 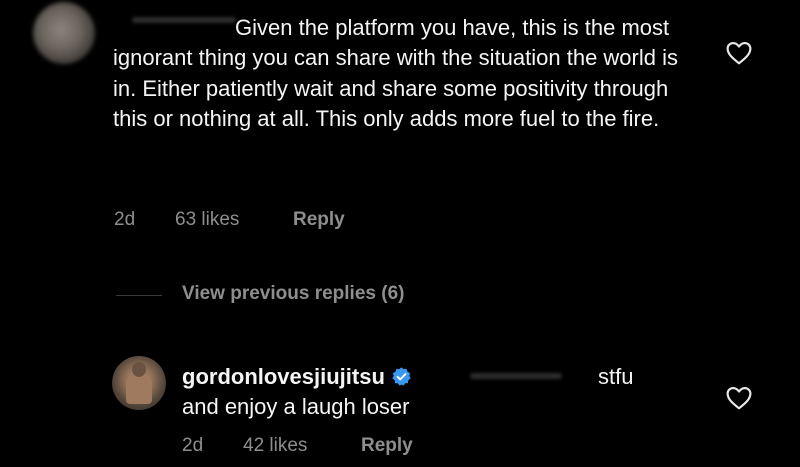 What do you see at coordinates (139, 369) in the screenshot?
I see `avatar-figure-head` at bounding box center [139, 369].